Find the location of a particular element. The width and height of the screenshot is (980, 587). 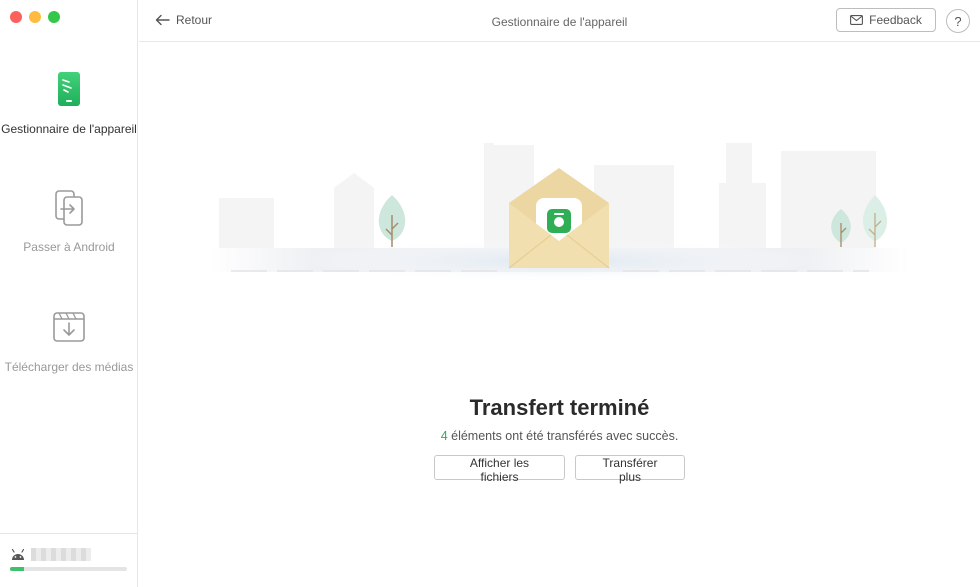

transfer-to-android-icon is located at coordinates (69, 208).